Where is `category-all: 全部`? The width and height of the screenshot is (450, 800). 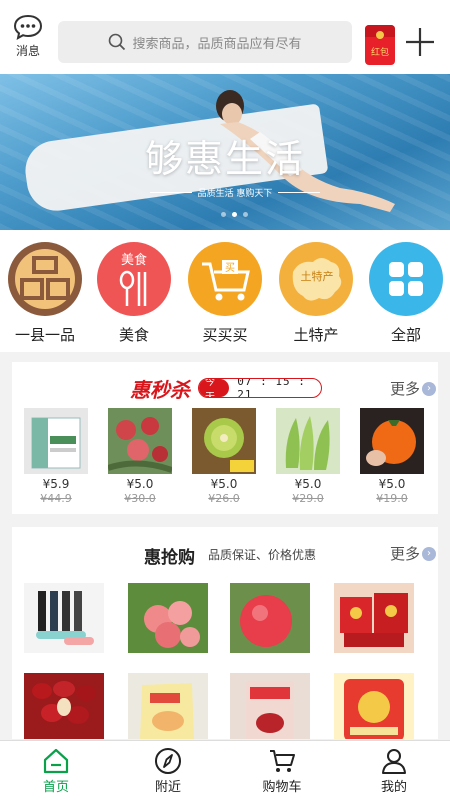
category-all: 全部 is located at coordinates (406, 293).